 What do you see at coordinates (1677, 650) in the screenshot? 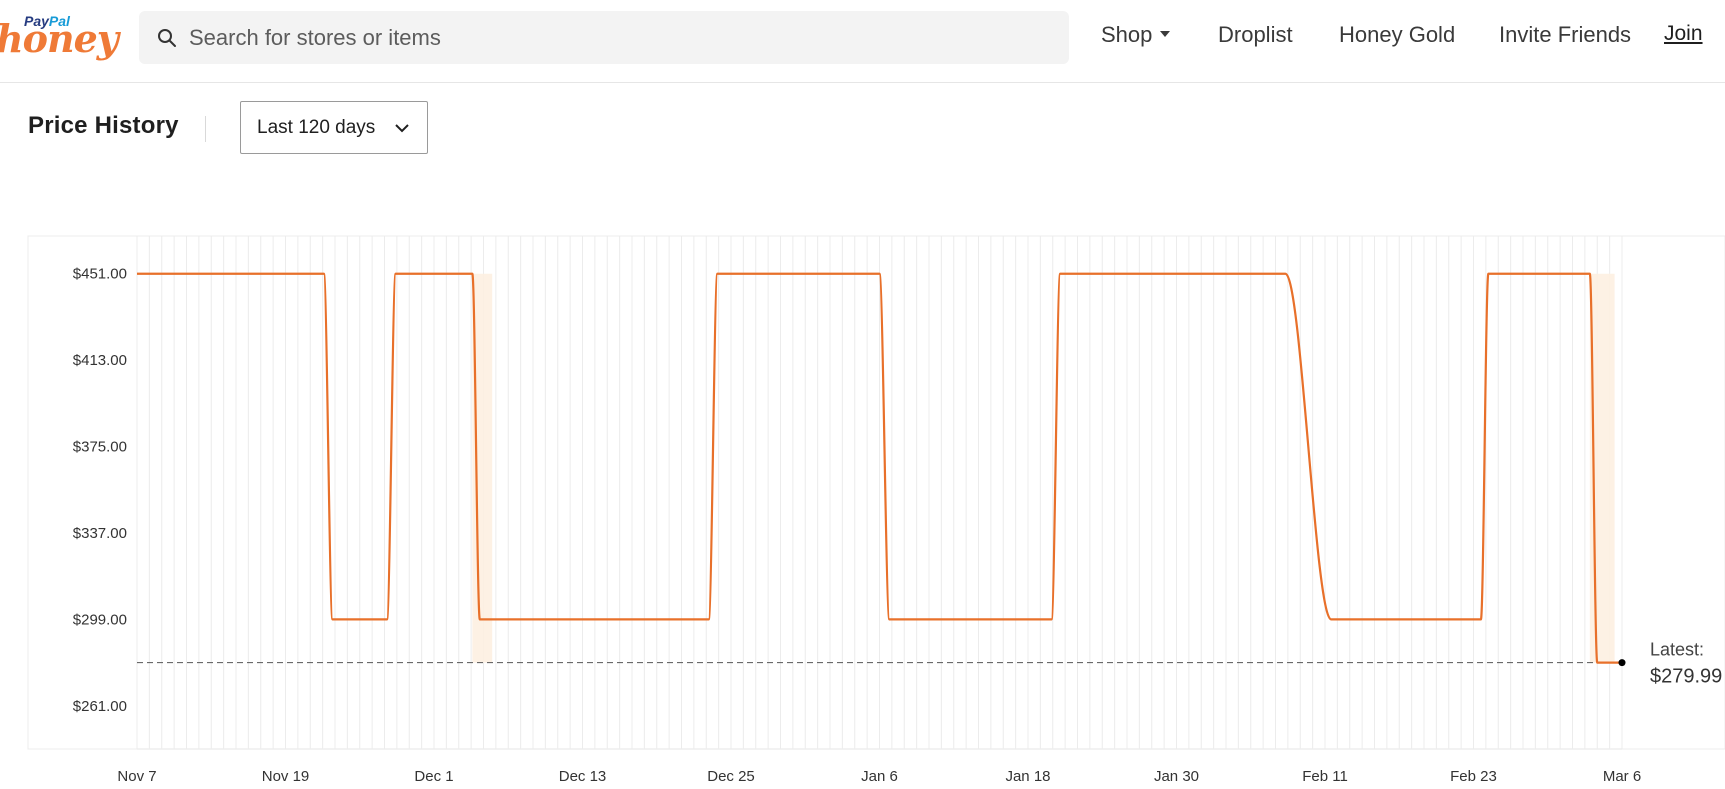
I see `latest-label: Latest:` at bounding box center [1677, 650].